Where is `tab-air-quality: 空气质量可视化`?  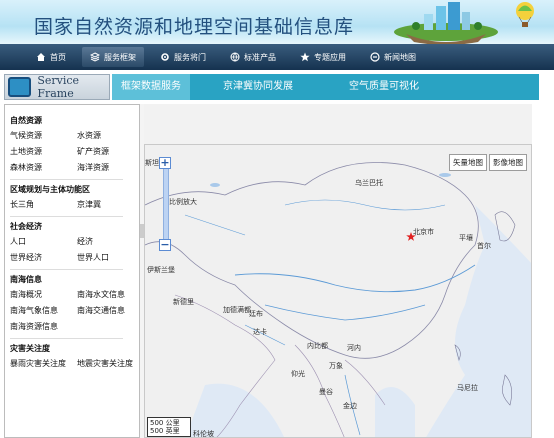
tab-air-quality: 空气质量可视化 is located at coordinates (384, 87).